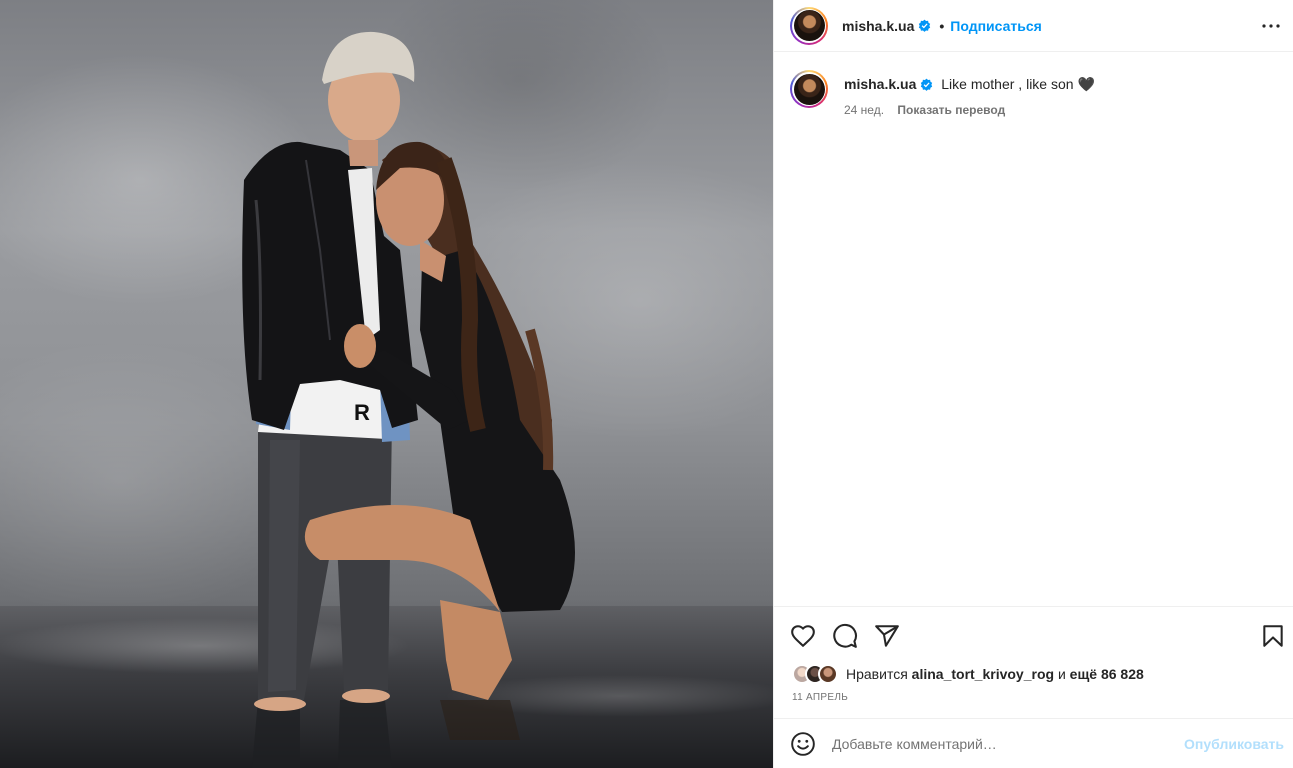 The image size is (1293, 768). What do you see at coordinates (1107, 674) in the screenshot?
I see `likes-others-link: ещё 86 828` at bounding box center [1107, 674].